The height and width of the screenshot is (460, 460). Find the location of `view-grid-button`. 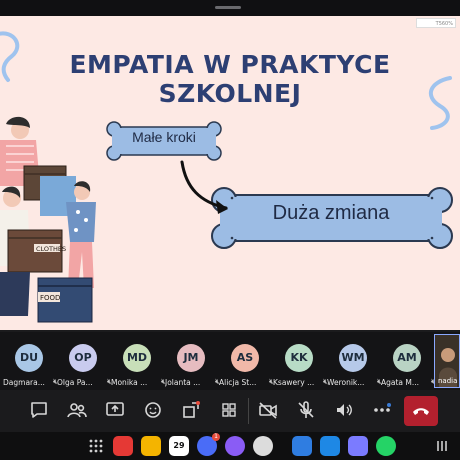

view-grid-button is located at coordinates (229, 410).